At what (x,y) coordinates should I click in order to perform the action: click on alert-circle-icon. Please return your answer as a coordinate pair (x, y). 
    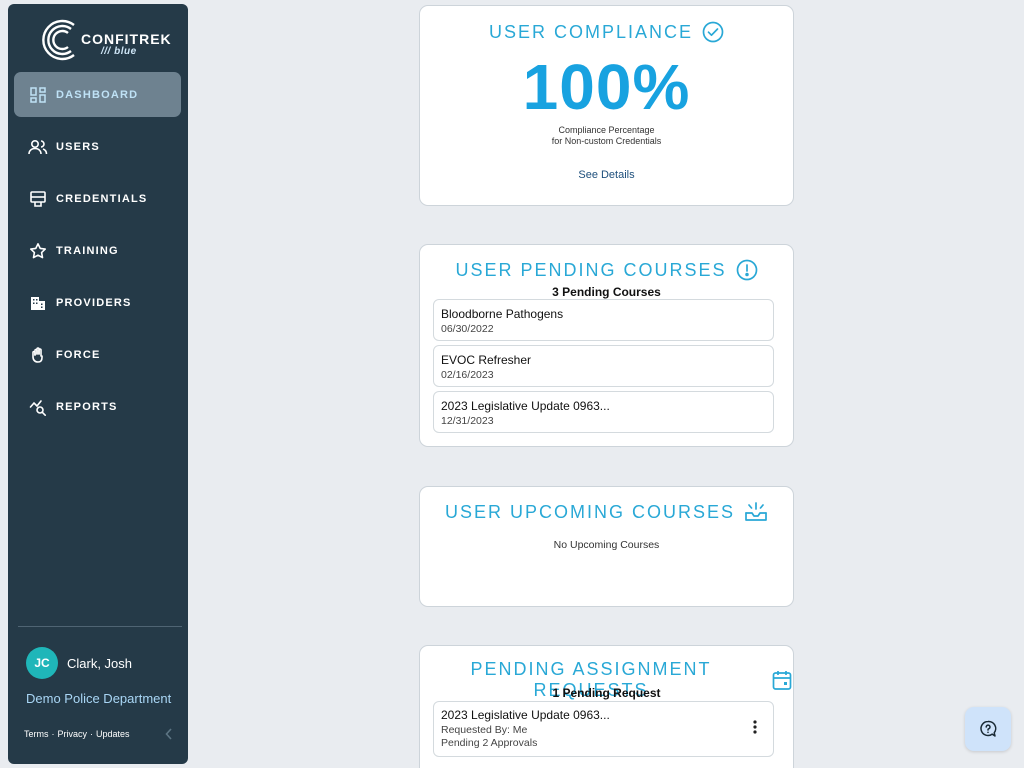
    Looking at the image, I should click on (746, 270).